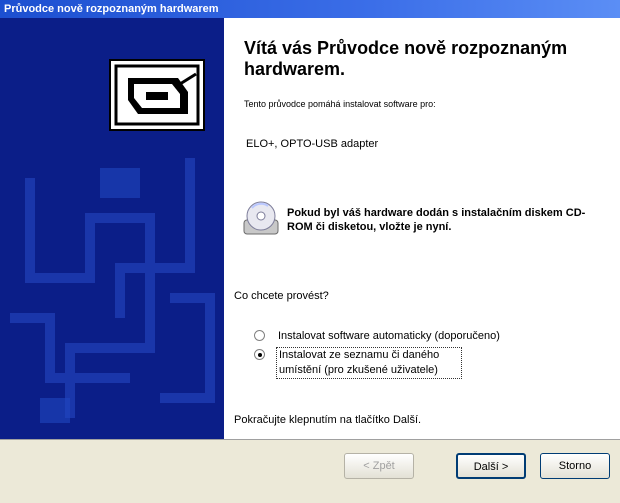  Describe the element at coordinates (310, 9) in the screenshot. I see `window-title: Průvodce nově rozpoznaným hardwarem` at that location.